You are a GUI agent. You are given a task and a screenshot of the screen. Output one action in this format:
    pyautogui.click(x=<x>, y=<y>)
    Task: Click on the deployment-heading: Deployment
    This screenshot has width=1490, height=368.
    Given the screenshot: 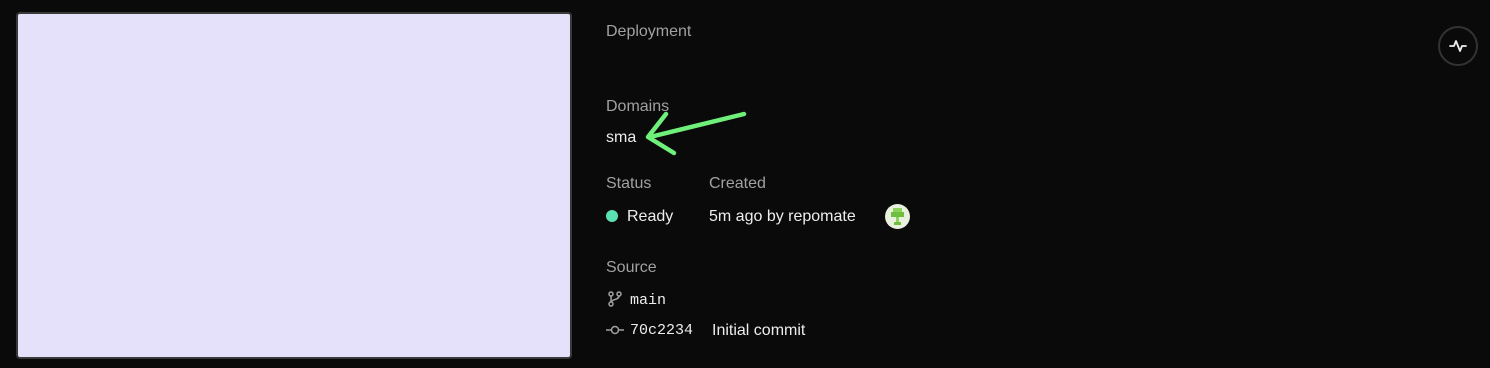 What is the action you would take?
    pyautogui.click(x=649, y=31)
    